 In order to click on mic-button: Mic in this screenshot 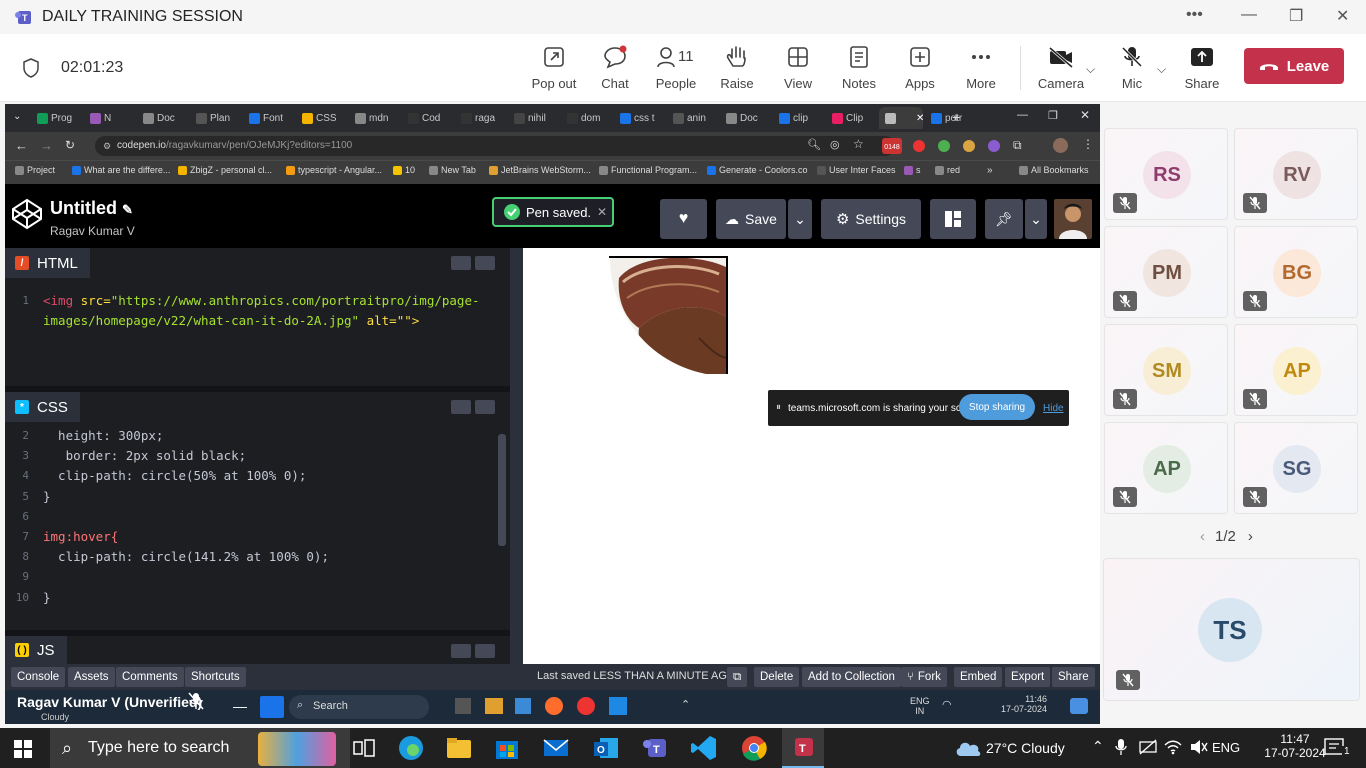, I will do `click(1132, 70)`.